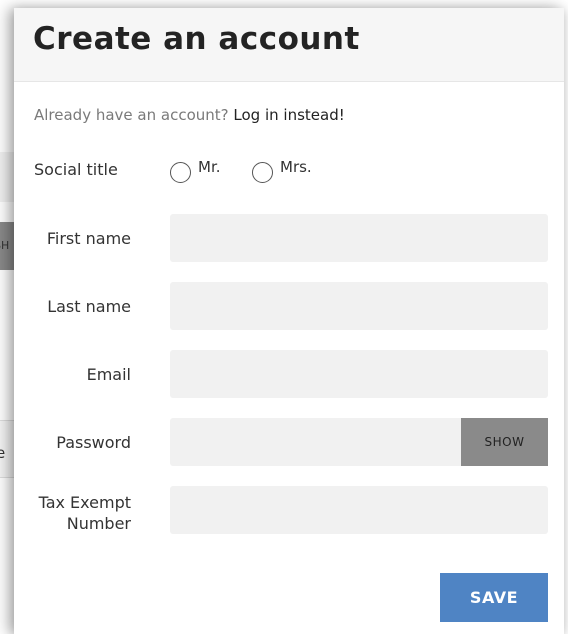 The height and width of the screenshot is (634, 568). Describe the element at coordinates (3, 453) in the screenshot. I see `background-text-fragment: e` at that location.